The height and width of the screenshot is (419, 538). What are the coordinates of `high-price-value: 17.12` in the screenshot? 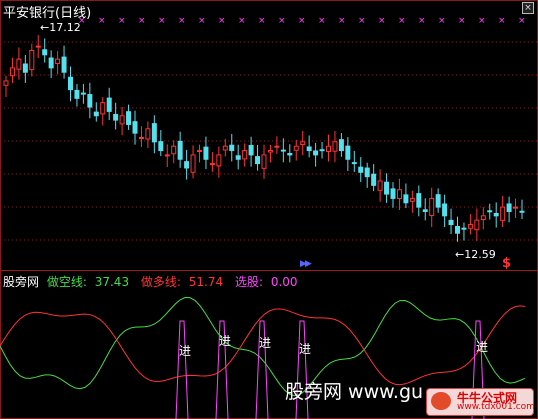 It's located at (65, 27).